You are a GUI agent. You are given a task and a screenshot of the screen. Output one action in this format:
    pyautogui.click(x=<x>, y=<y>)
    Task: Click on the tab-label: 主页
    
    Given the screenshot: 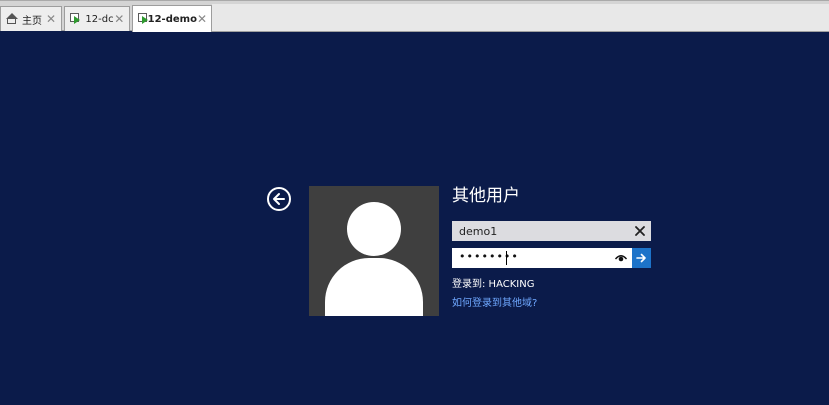 What is the action you would take?
    pyautogui.click(x=32, y=21)
    